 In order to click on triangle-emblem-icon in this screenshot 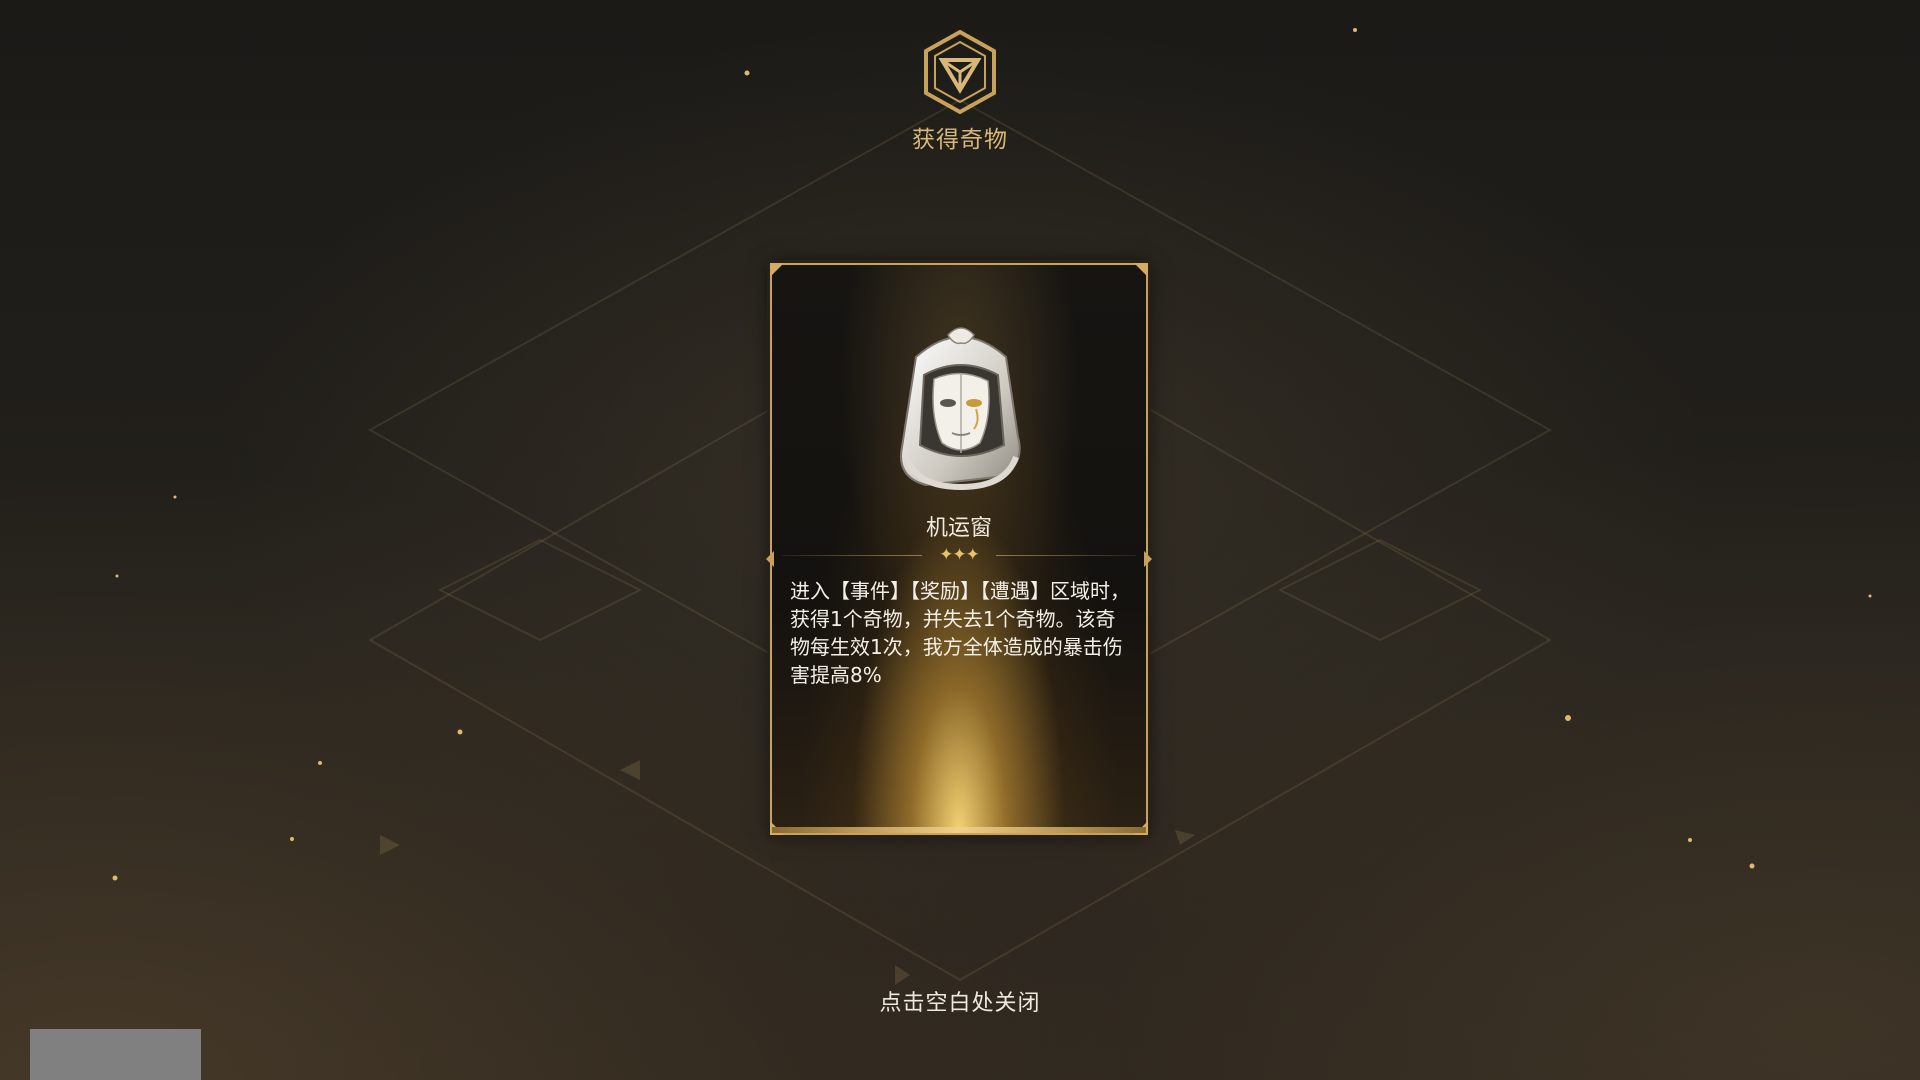, I will do `click(960, 72)`.